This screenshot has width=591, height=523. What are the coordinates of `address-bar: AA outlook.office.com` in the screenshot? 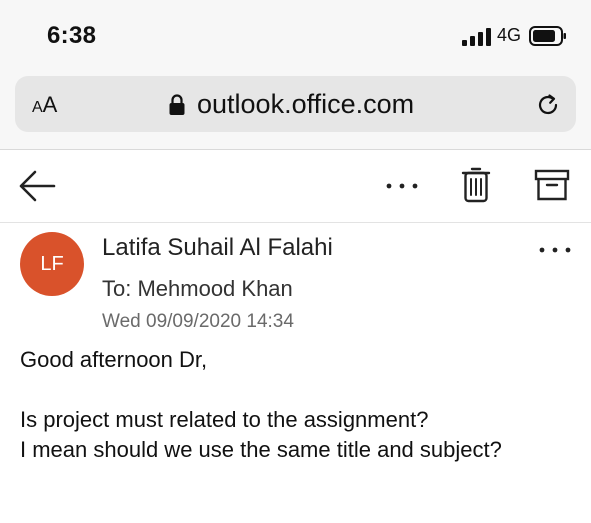 It's located at (295, 104).